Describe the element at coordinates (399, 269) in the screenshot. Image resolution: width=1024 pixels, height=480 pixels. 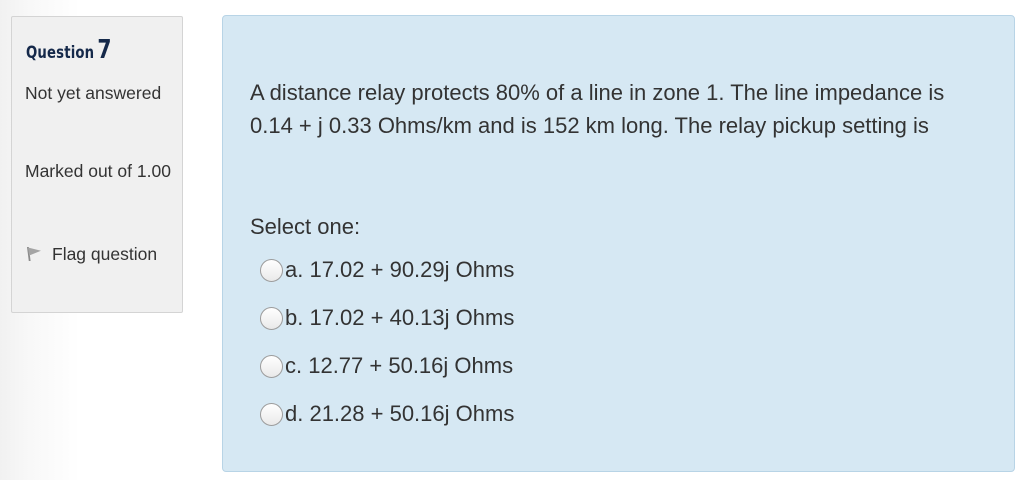
I see `answer-label-a: a. 17.02 + 90.29j Ohms` at that location.